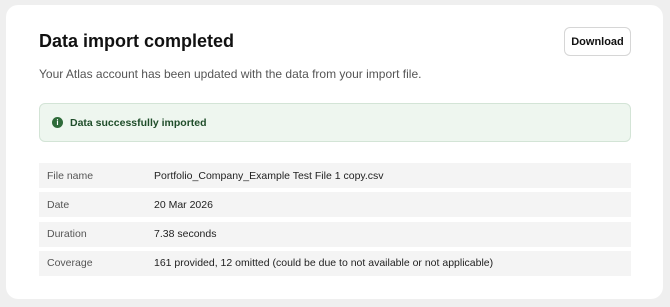 The image size is (670, 307). Describe the element at coordinates (58, 204) in the screenshot. I see `detail-label: Date` at that location.